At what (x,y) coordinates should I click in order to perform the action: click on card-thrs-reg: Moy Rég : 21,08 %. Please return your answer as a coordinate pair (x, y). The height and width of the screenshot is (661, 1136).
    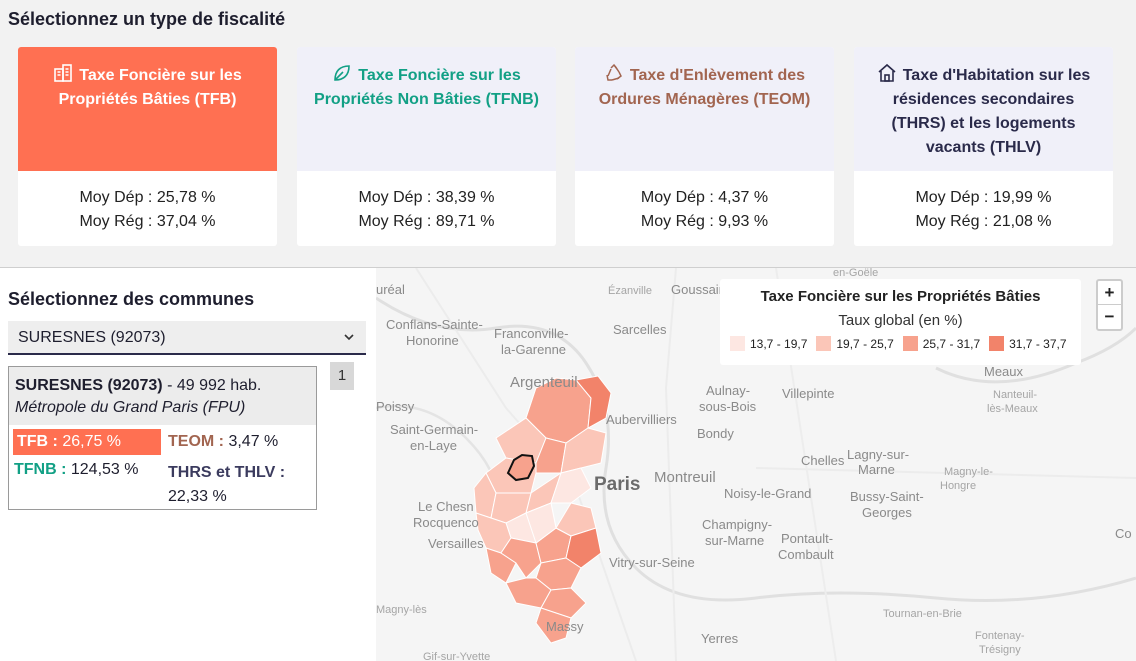
    Looking at the image, I should click on (983, 221).